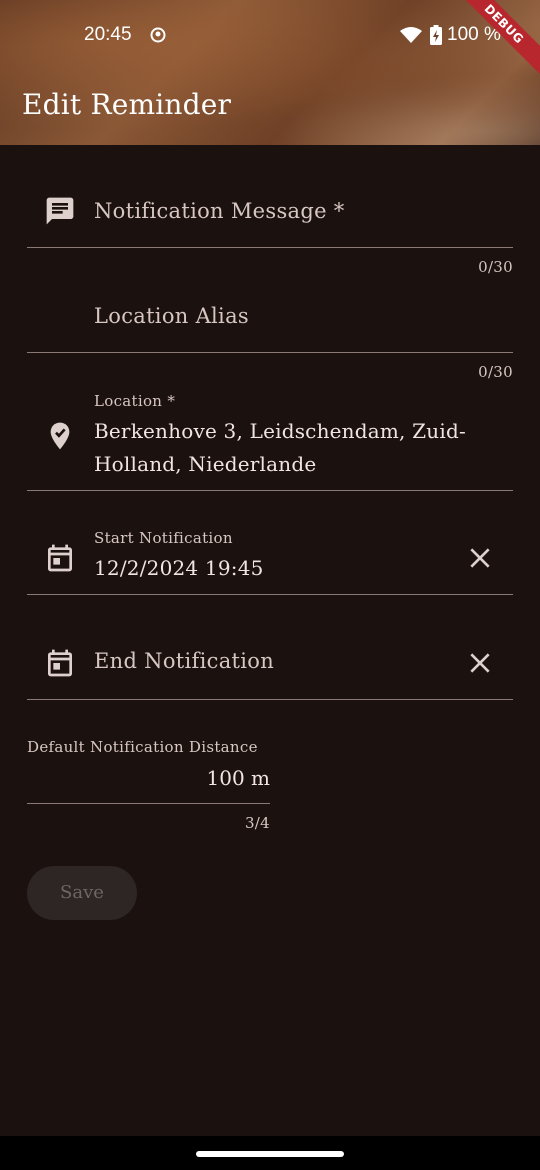 The height and width of the screenshot is (1170, 540). Describe the element at coordinates (148, 803) in the screenshot. I see `default-distance-underline` at that location.